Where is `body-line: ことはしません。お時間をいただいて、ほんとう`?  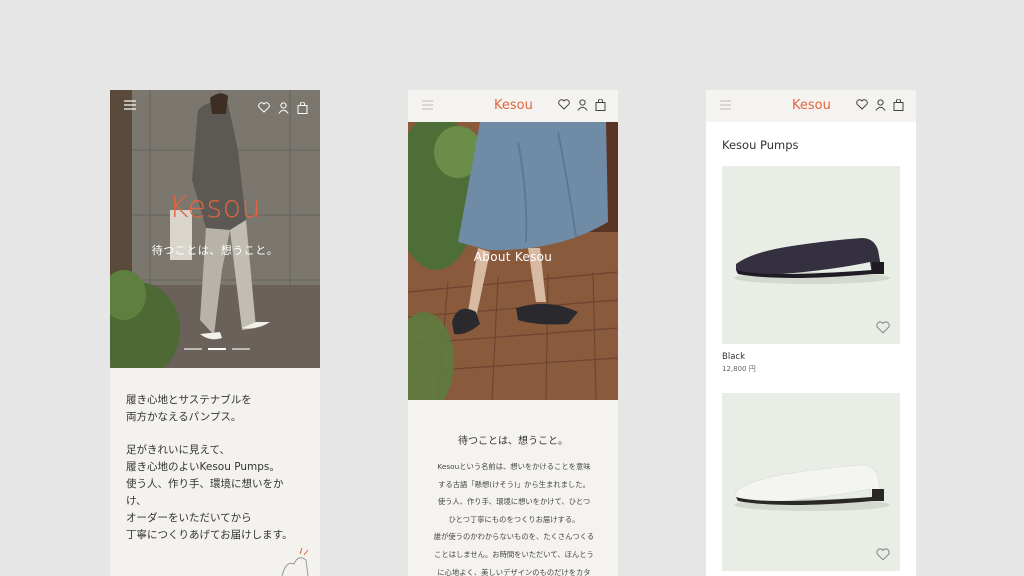 body-line: ことはしません。お時間をいただいて、ほんとう is located at coordinates (514, 554).